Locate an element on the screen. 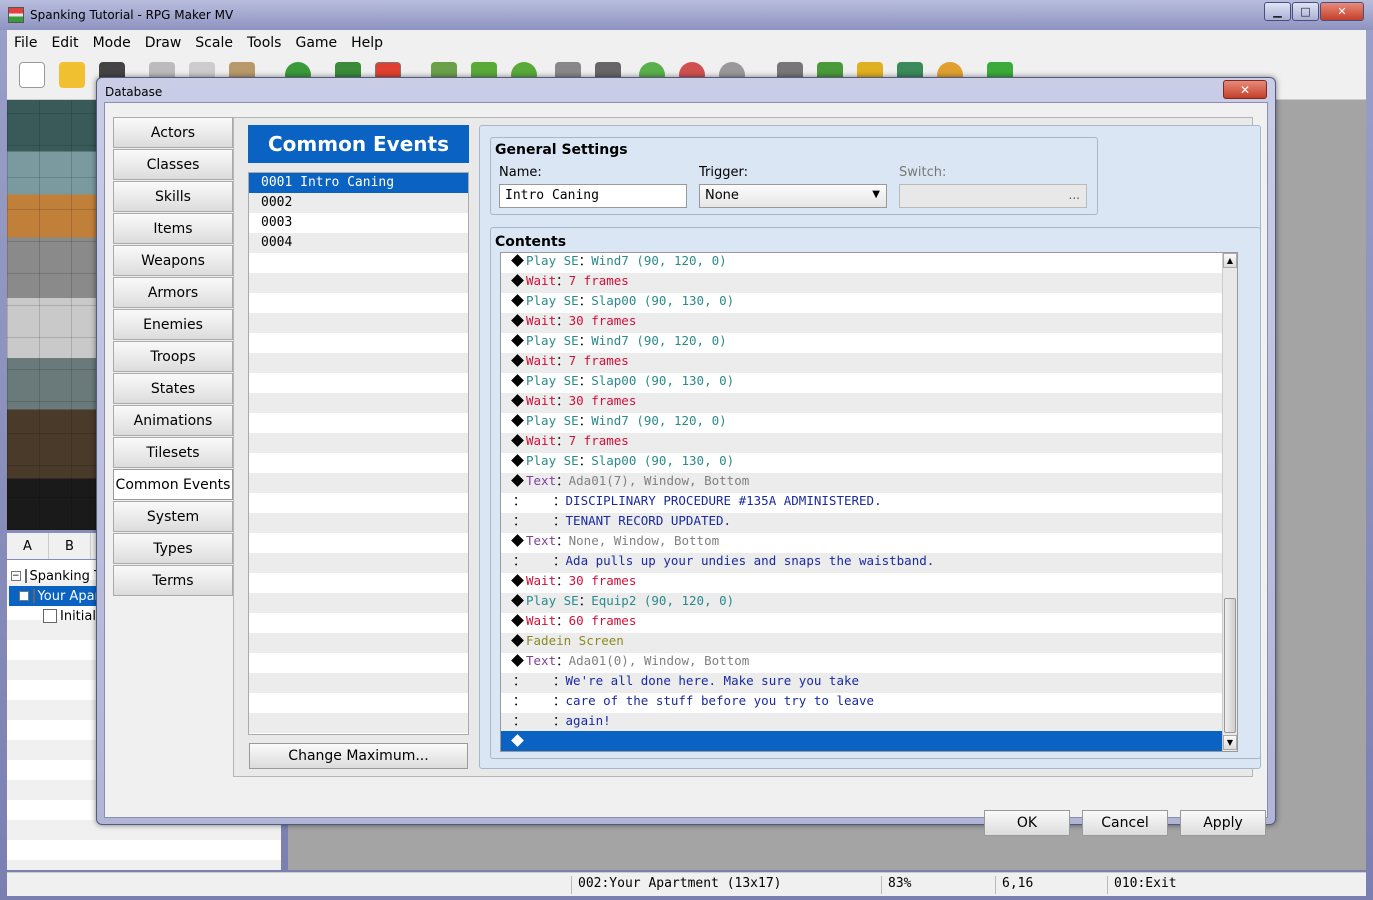 The height and width of the screenshot is (900, 1373). category-system: System is located at coordinates (173, 516).